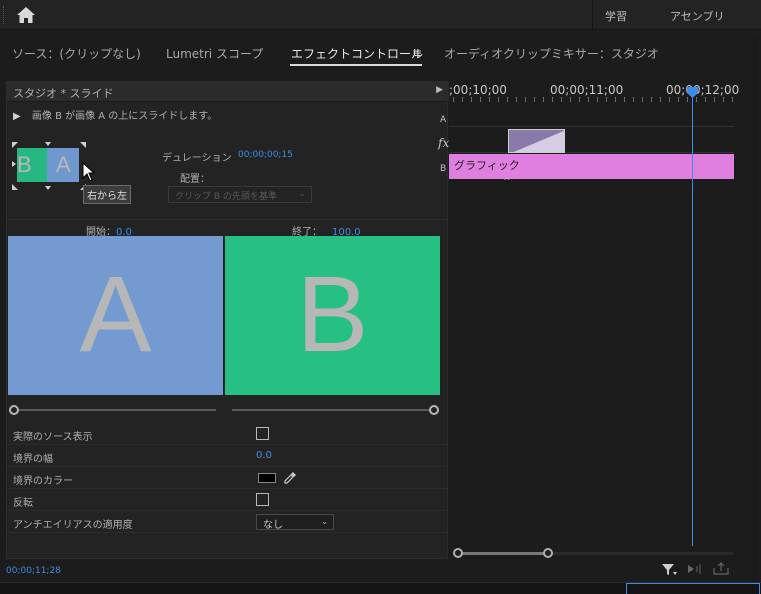 This screenshot has height=594, width=761. I want to click on arrow-top-icon, so click(48, 144).